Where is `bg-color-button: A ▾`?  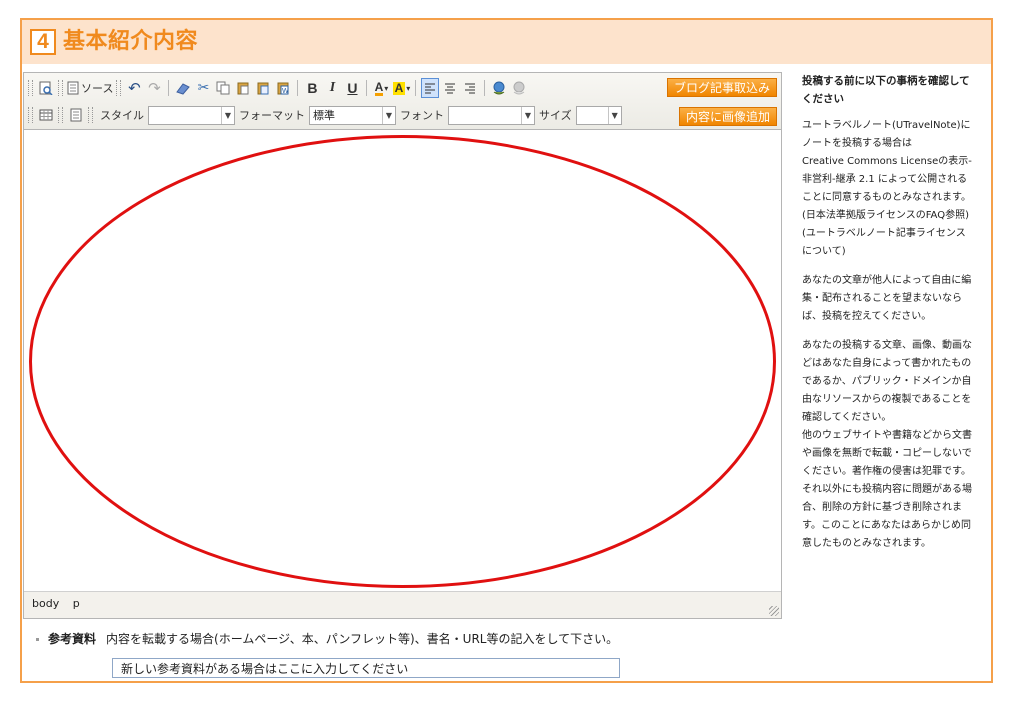
bg-color-button: A ▾ is located at coordinates (401, 88).